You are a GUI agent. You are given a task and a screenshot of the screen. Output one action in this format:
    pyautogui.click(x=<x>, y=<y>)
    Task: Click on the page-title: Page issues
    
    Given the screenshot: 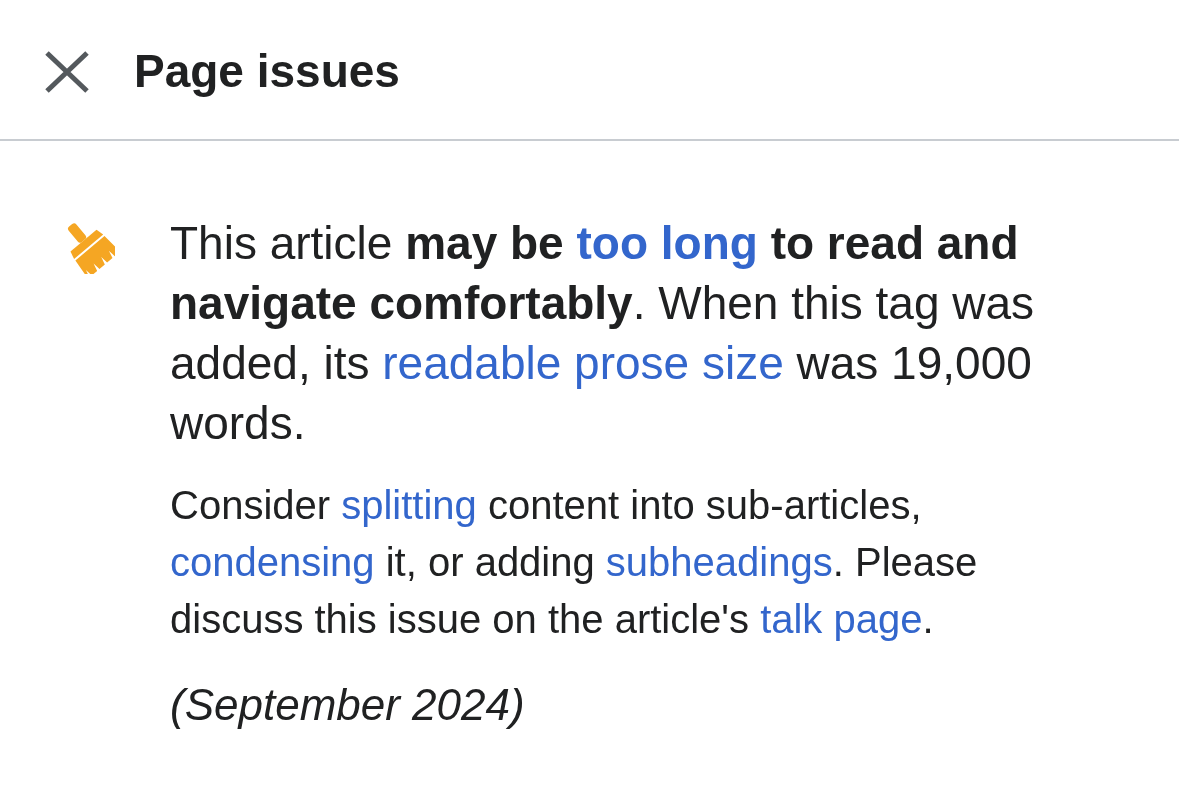 What is the action you would take?
    pyautogui.click(x=267, y=71)
    